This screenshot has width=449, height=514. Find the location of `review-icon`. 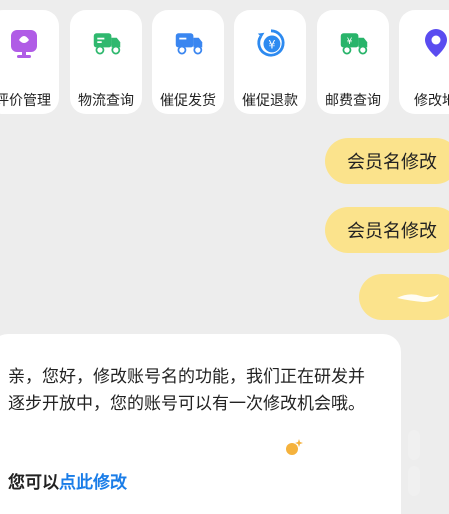

review-icon is located at coordinates (24, 43).